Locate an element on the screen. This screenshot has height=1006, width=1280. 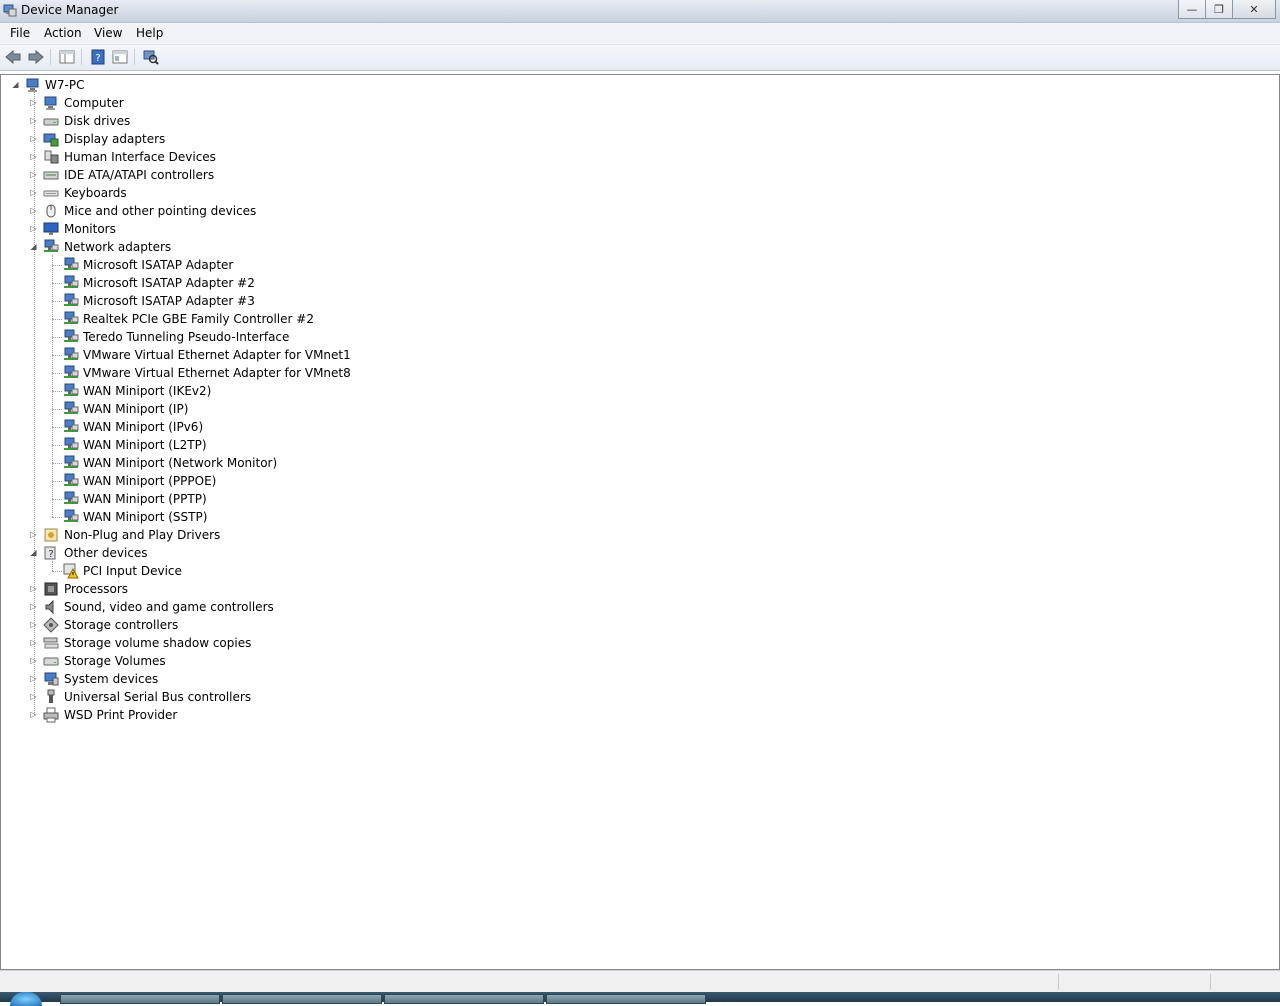
back-button is located at coordinates (13, 57).